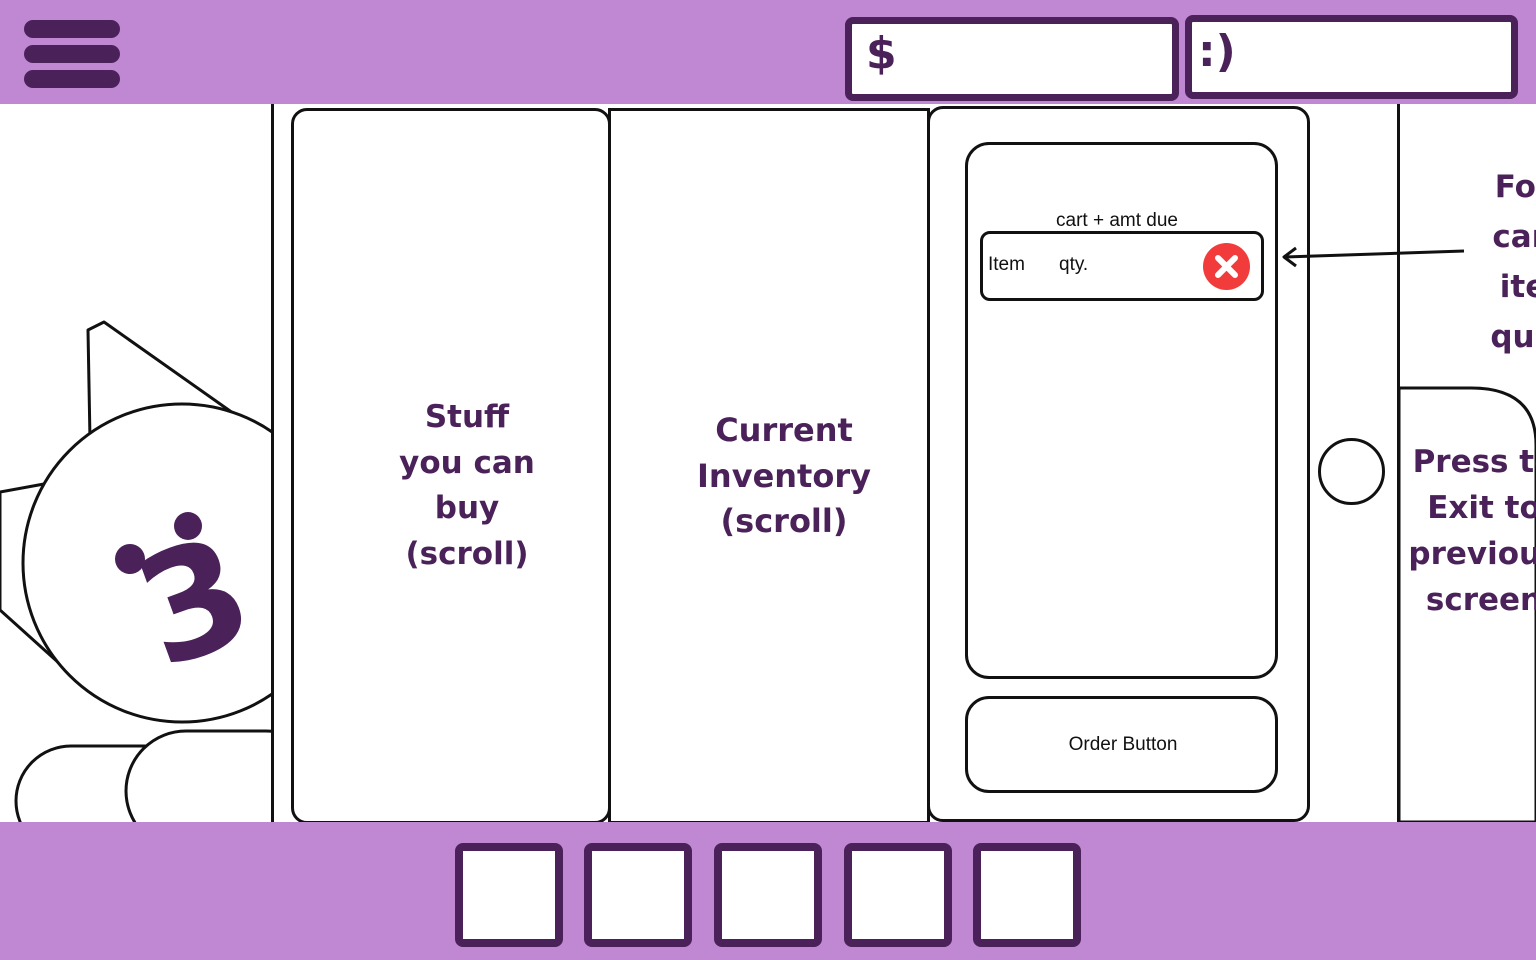 The width and height of the screenshot is (1536, 960). What do you see at coordinates (1472, 531) in the screenshot?
I see `exit-note: Press to Exit to previous screen` at bounding box center [1472, 531].